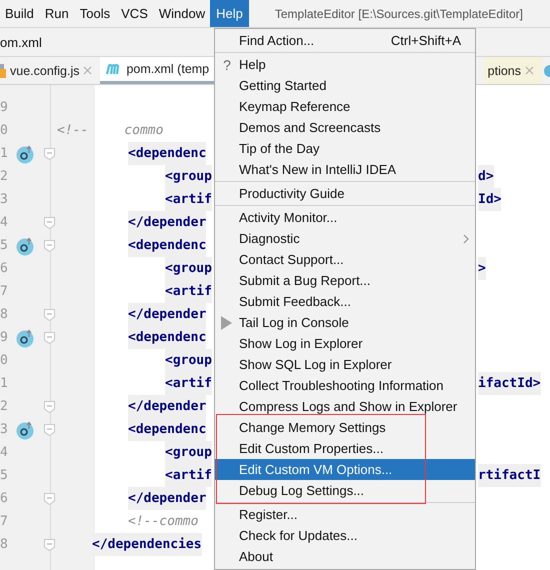  I want to click on menu-item: Tip of the Day, so click(345, 148).